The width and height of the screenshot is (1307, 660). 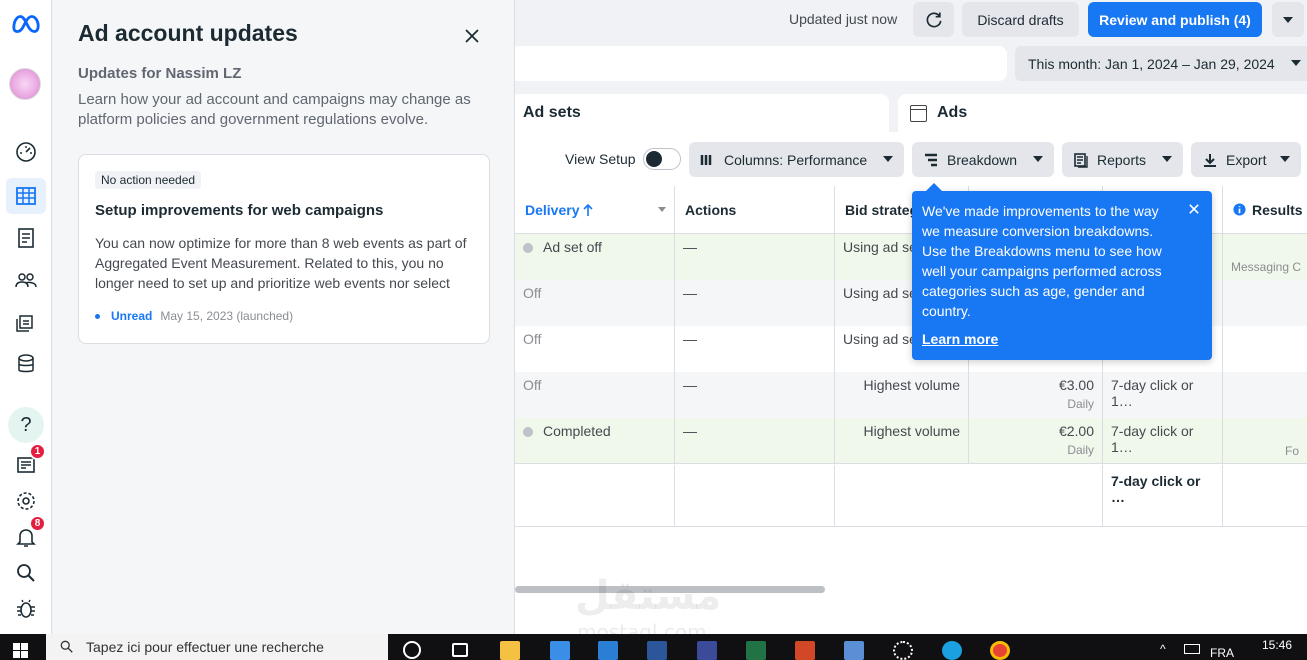 What do you see at coordinates (608, 650) in the screenshot?
I see `mail-icon` at bounding box center [608, 650].